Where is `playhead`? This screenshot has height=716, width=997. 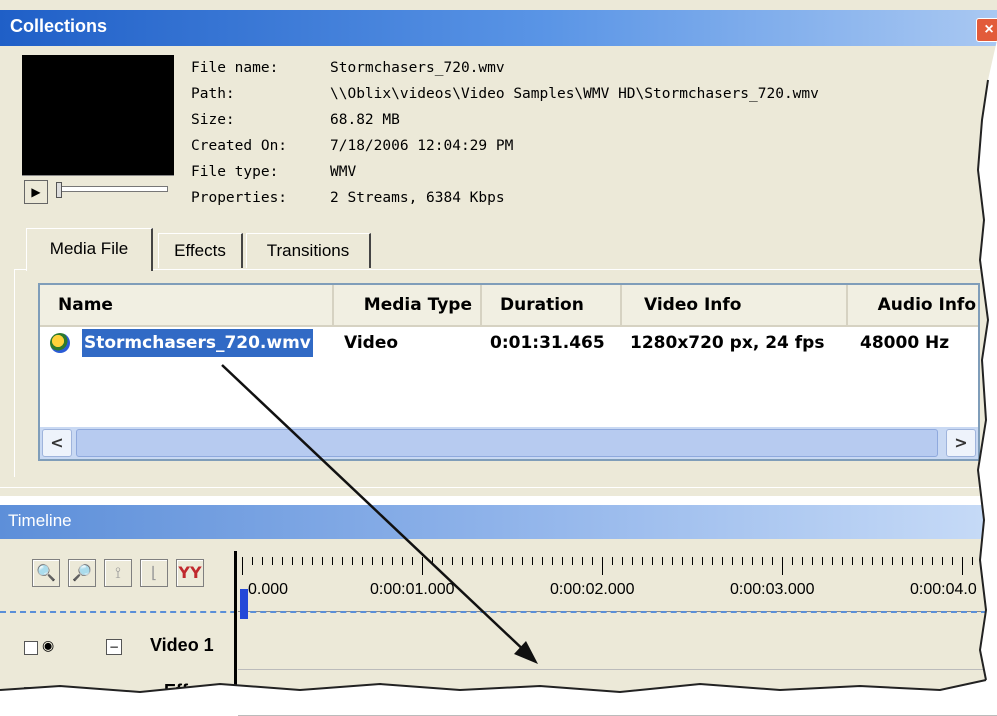 playhead is located at coordinates (244, 604).